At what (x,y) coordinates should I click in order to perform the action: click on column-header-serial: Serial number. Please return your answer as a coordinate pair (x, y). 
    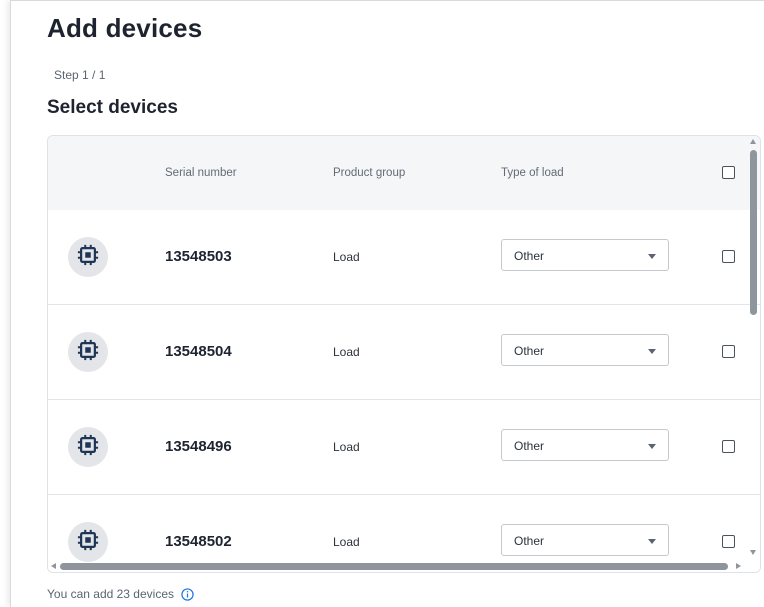
    Looking at the image, I should click on (201, 173).